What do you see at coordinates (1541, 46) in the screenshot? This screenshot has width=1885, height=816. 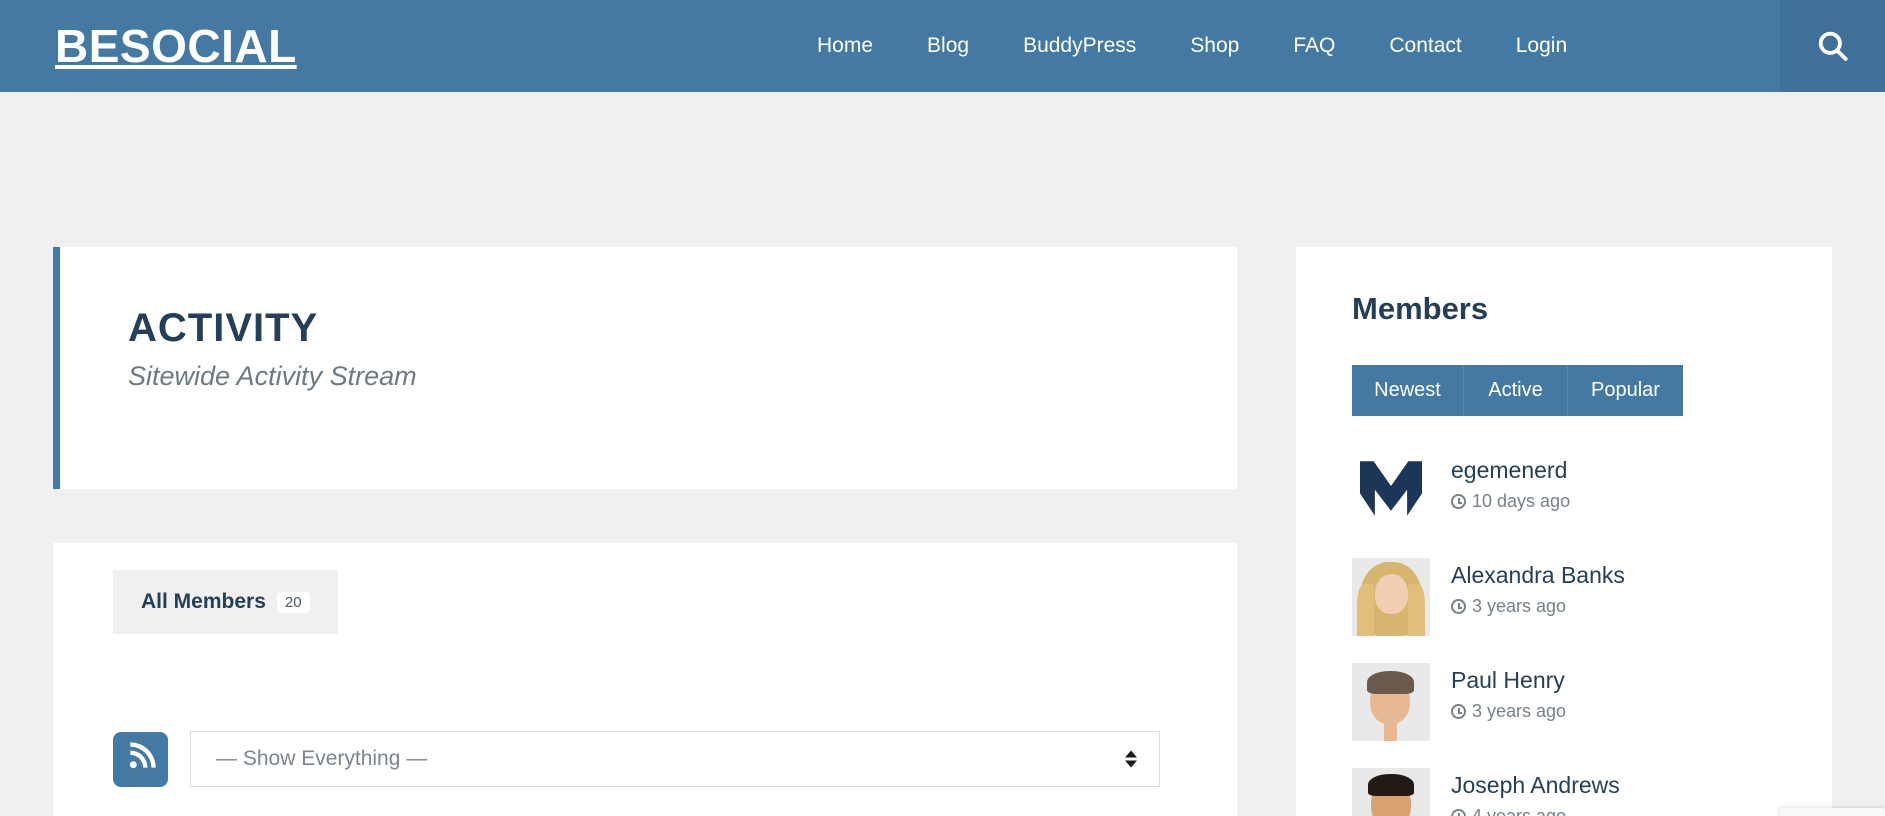 I see `nav-item-login: Login` at bounding box center [1541, 46].